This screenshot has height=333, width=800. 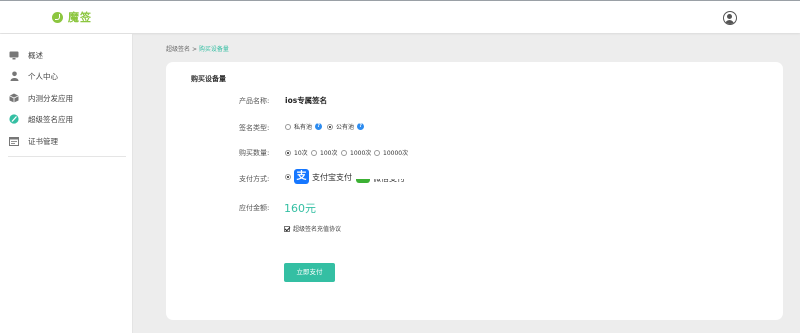 What do you see at coordinates (306, 100) in the screenshot?
I see `product-name: ios专属签名` at bounding box center [306, 100].